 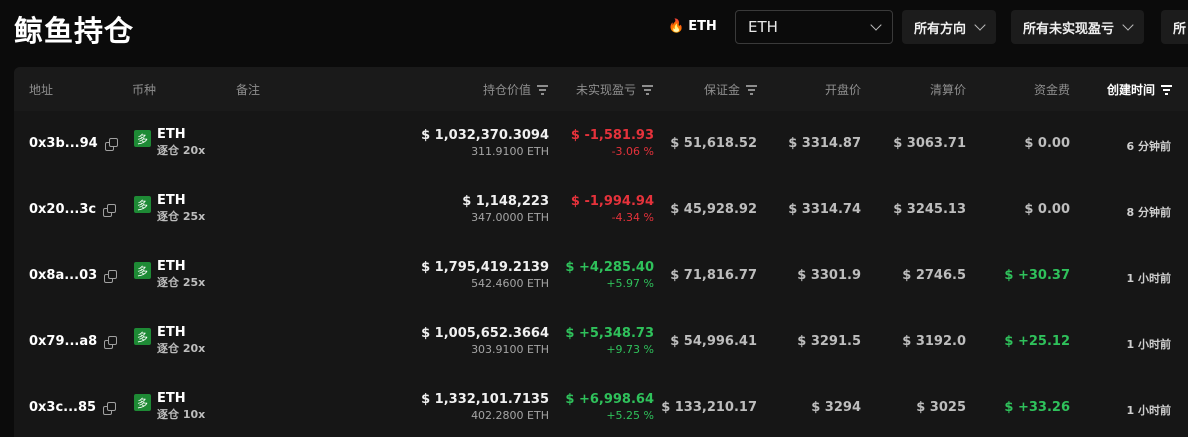 I want to click on pnl-dropdown: 所有未实现盈亏, so click(x=1078, y=27).